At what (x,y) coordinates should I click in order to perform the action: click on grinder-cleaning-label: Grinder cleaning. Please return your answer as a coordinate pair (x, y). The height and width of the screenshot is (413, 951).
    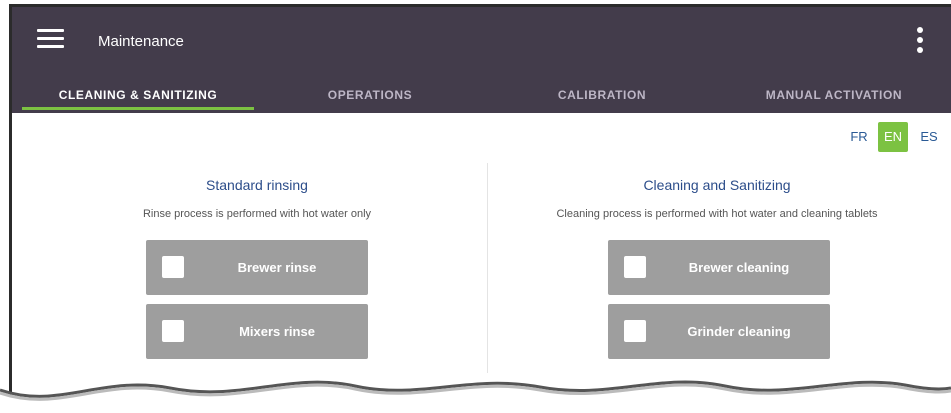
    Looking at the image, I should click on (739, 331).